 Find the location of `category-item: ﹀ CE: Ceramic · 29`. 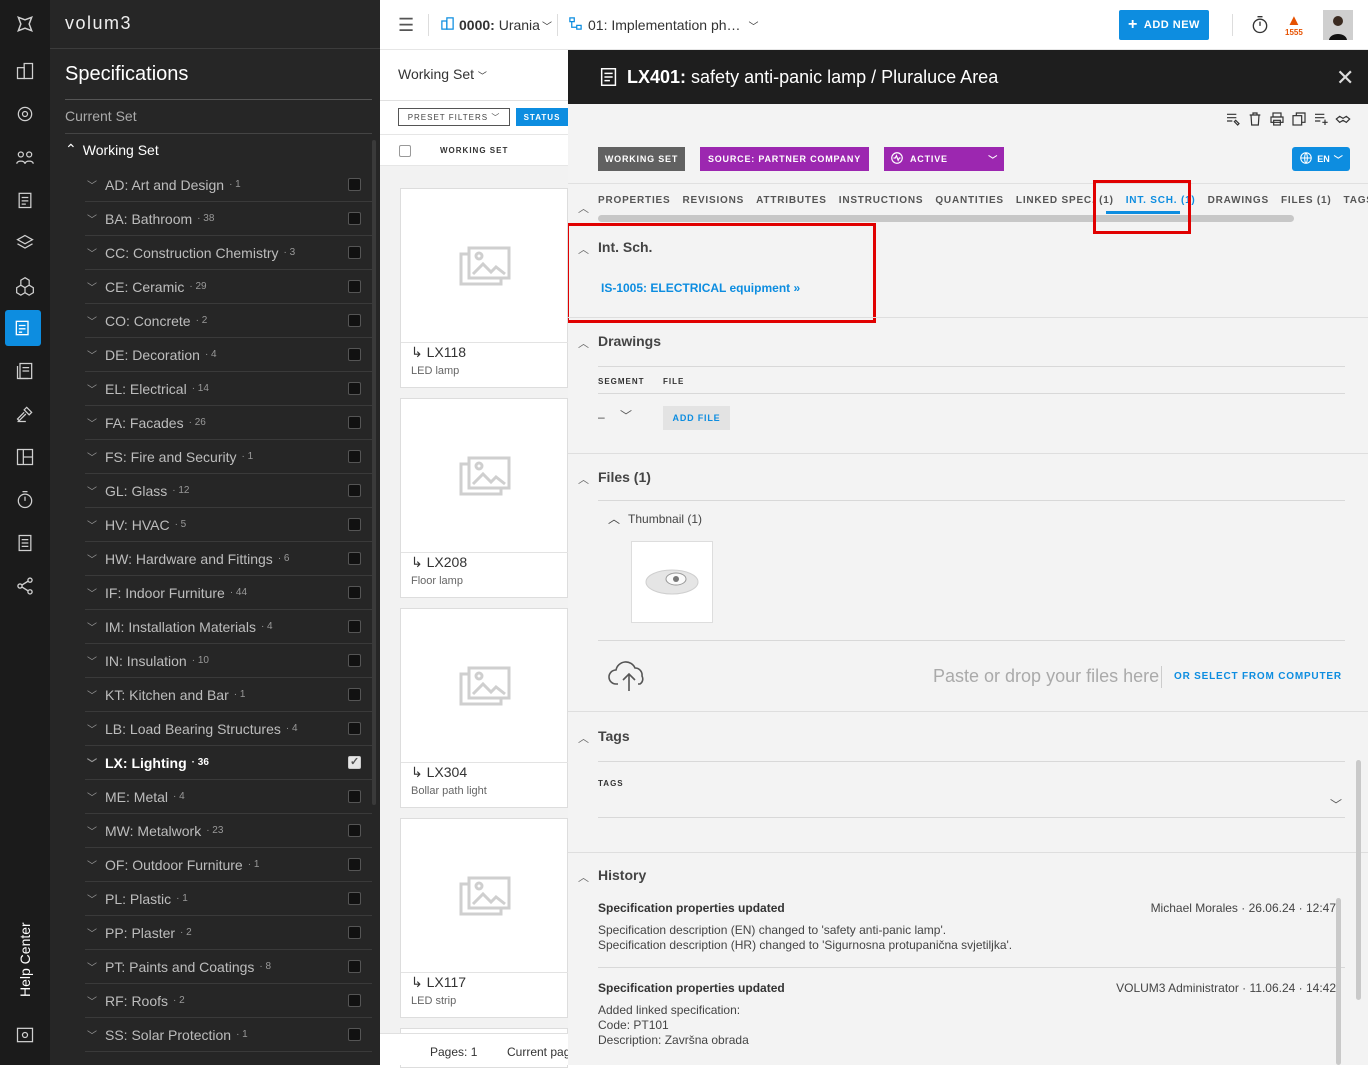

category-item: ﹀ CE: Ceramic · 29 is located at coordinates (228, 287).